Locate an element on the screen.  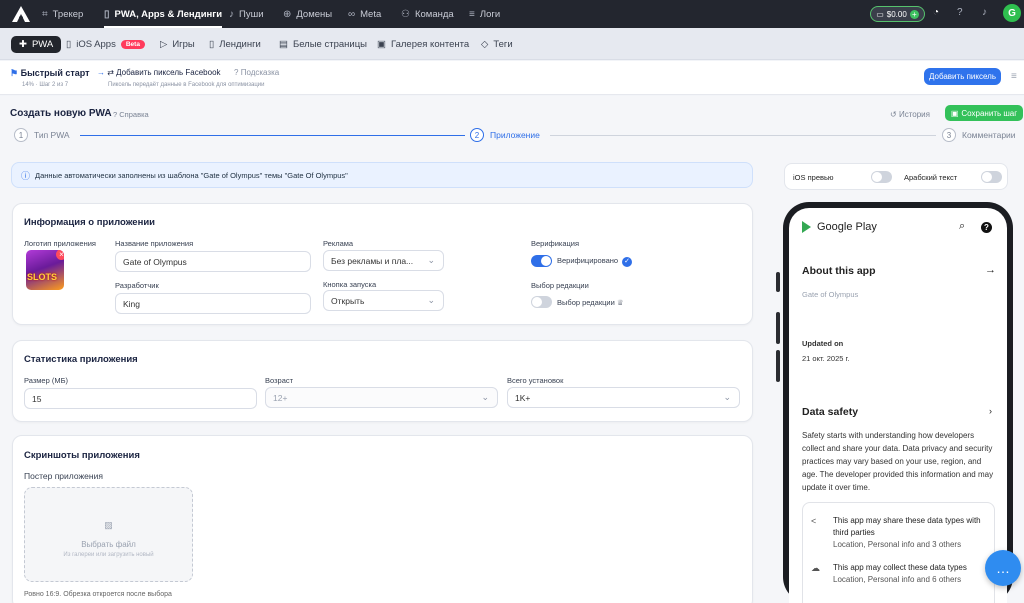
ads-select: Без рекламы и пла... ⌄ is located at coordinates (383, 260).